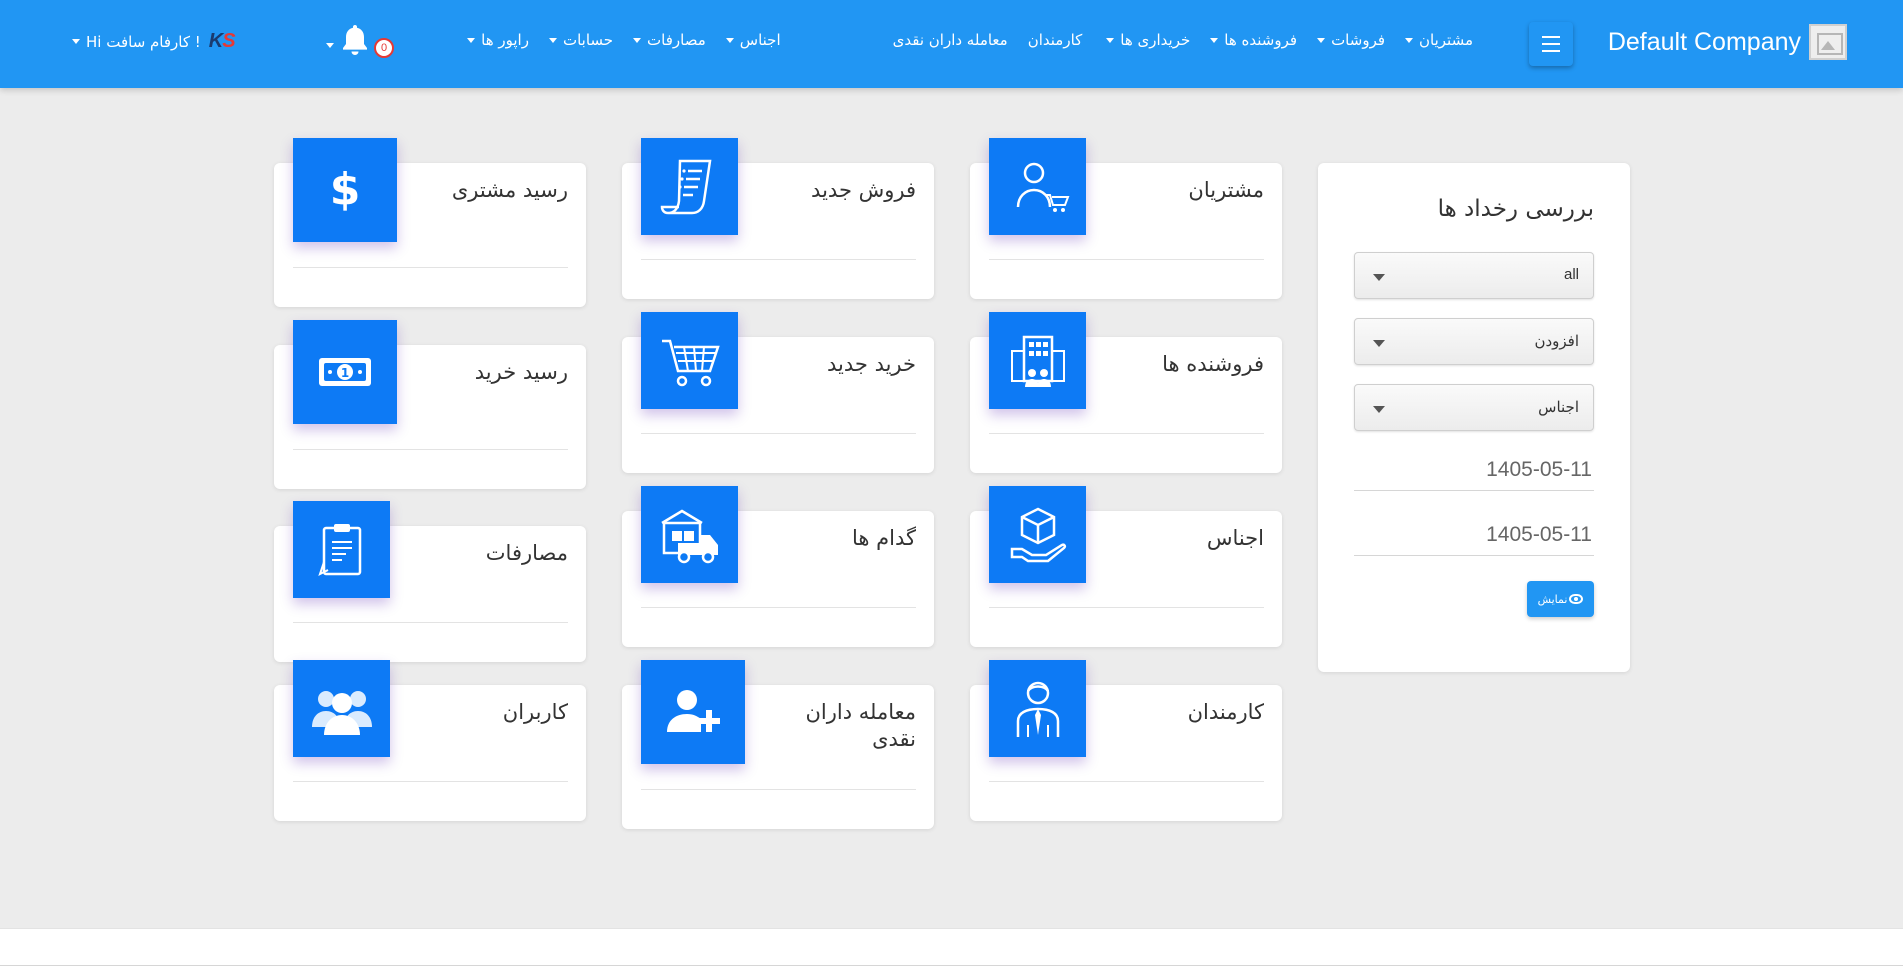 This screenshot has width=1903, height=980. Describe the element at coordinates (1226, 190) in the screenshot. I see `tile-title: مشتریان` at that location.